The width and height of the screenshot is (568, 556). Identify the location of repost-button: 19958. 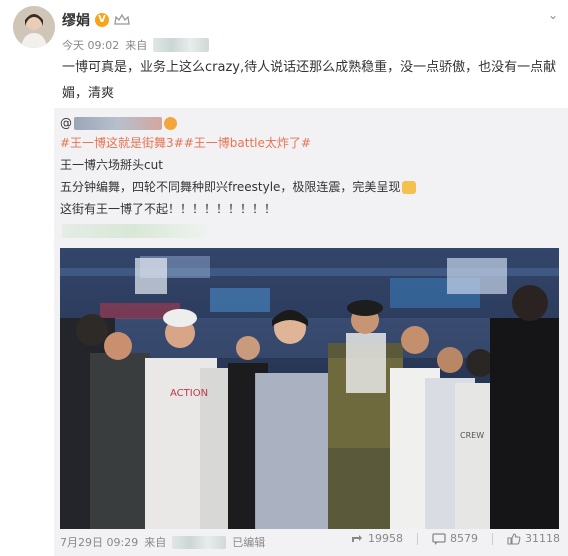
(376, 538).